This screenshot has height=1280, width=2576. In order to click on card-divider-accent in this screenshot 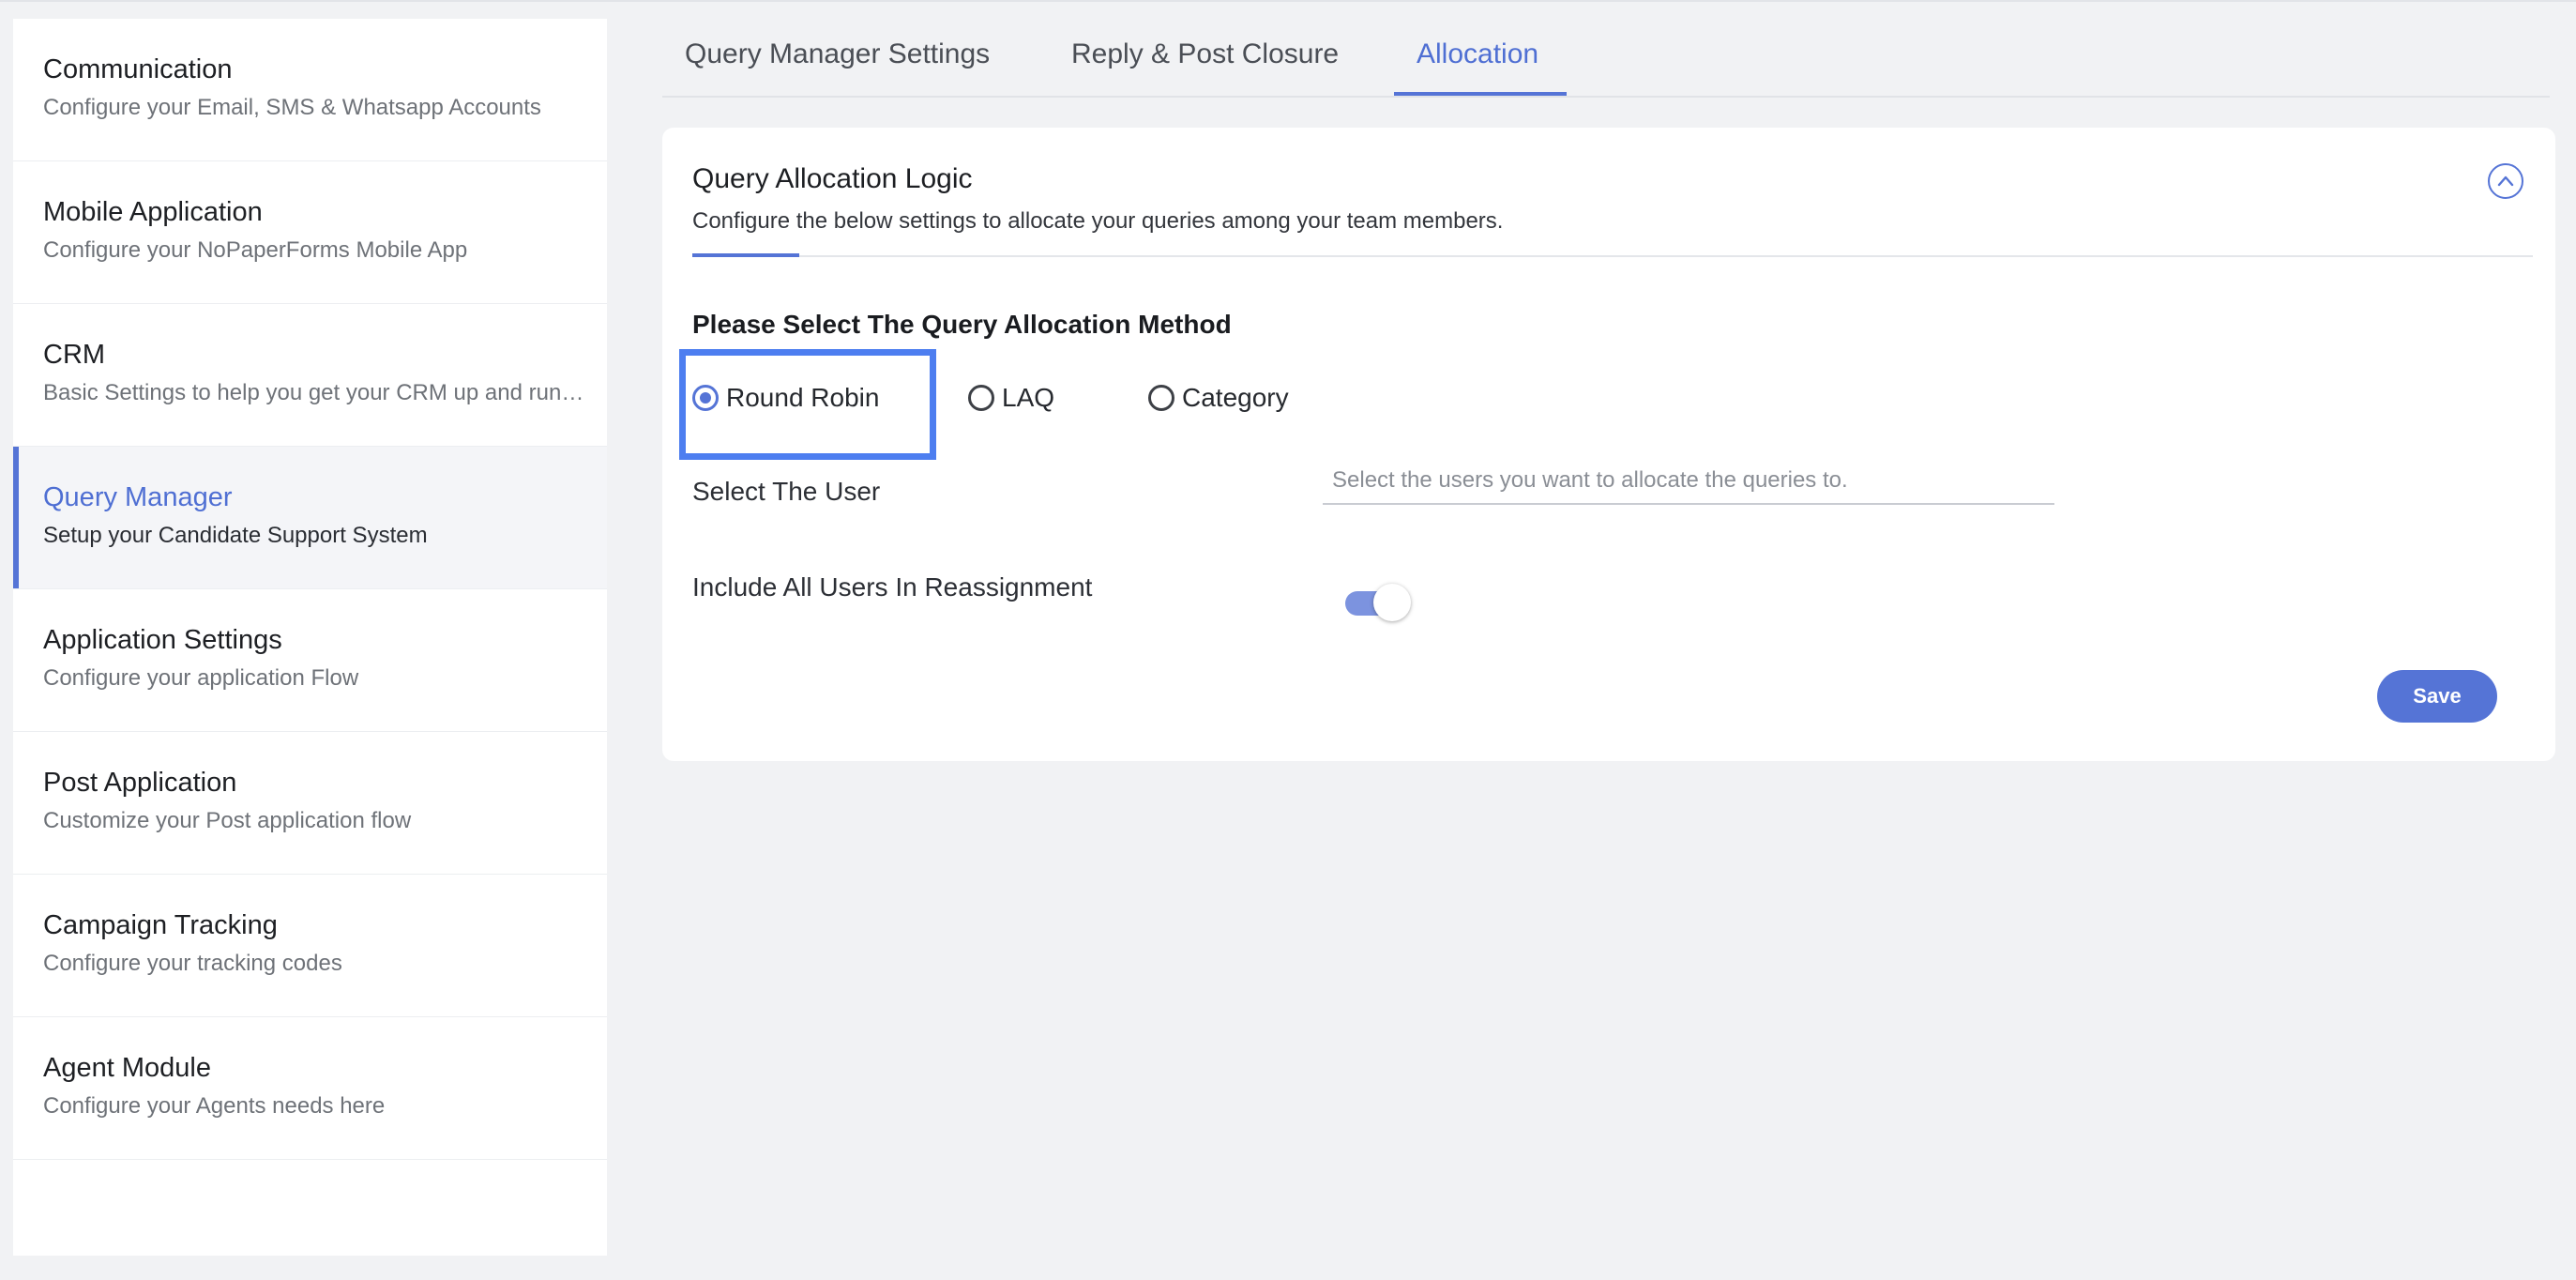, I will do `click(745, 255)`.